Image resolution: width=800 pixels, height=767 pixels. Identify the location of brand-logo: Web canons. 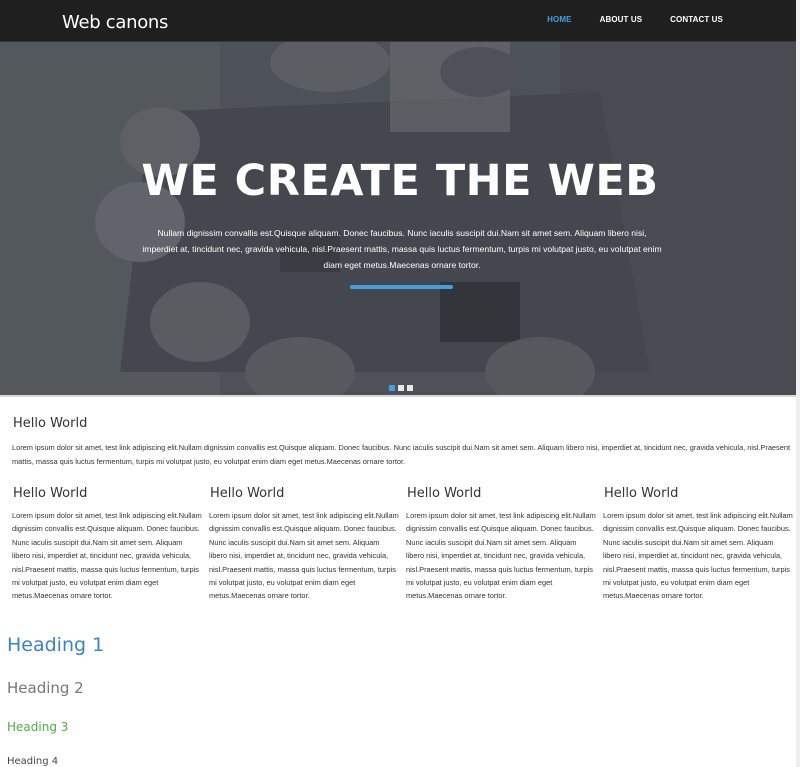
(115, 22).